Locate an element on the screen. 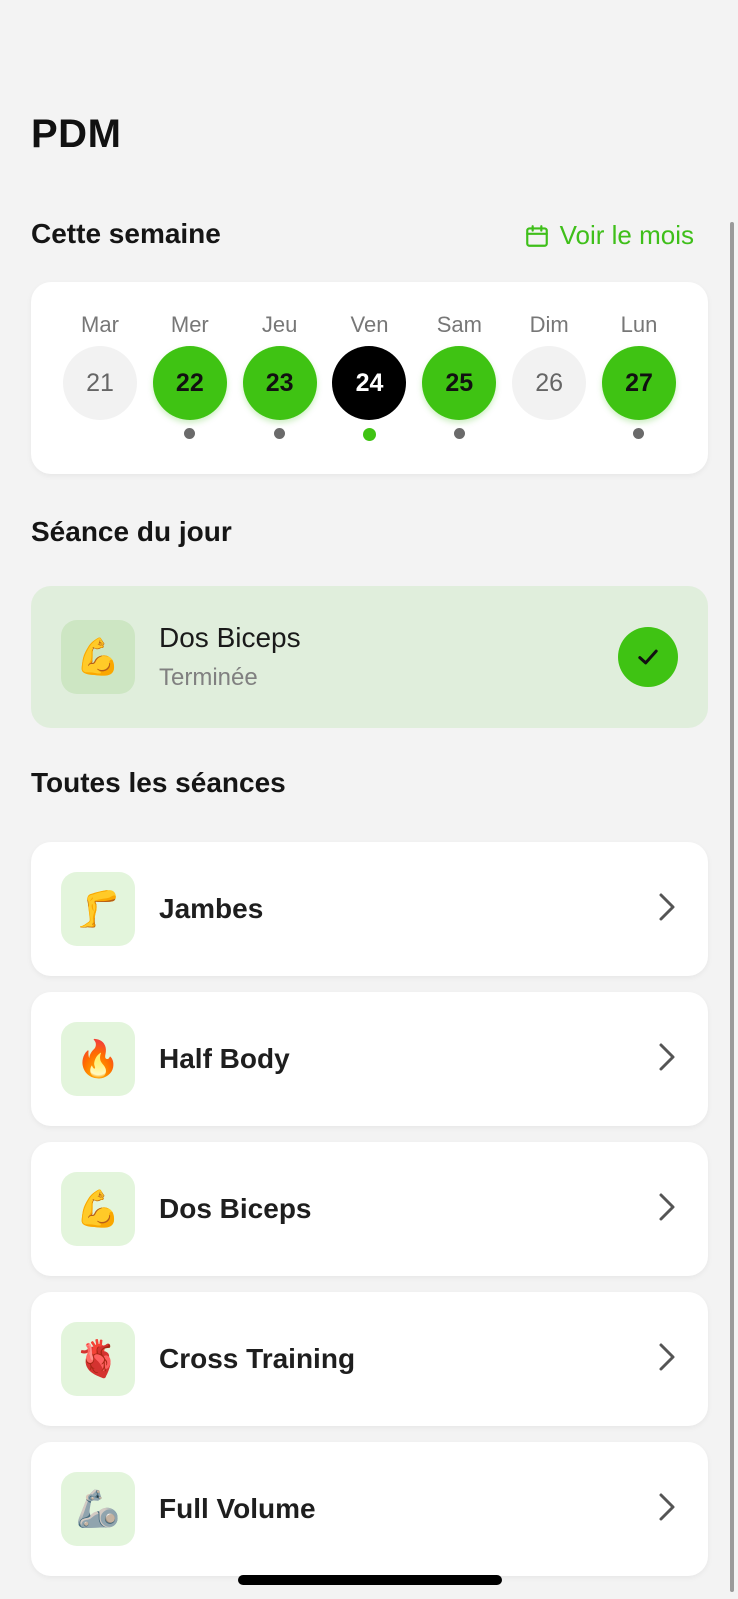 The width and height of the screenshot is (738, 1599). week-section-title: Cette semaine is located at coordinates (126, 233).